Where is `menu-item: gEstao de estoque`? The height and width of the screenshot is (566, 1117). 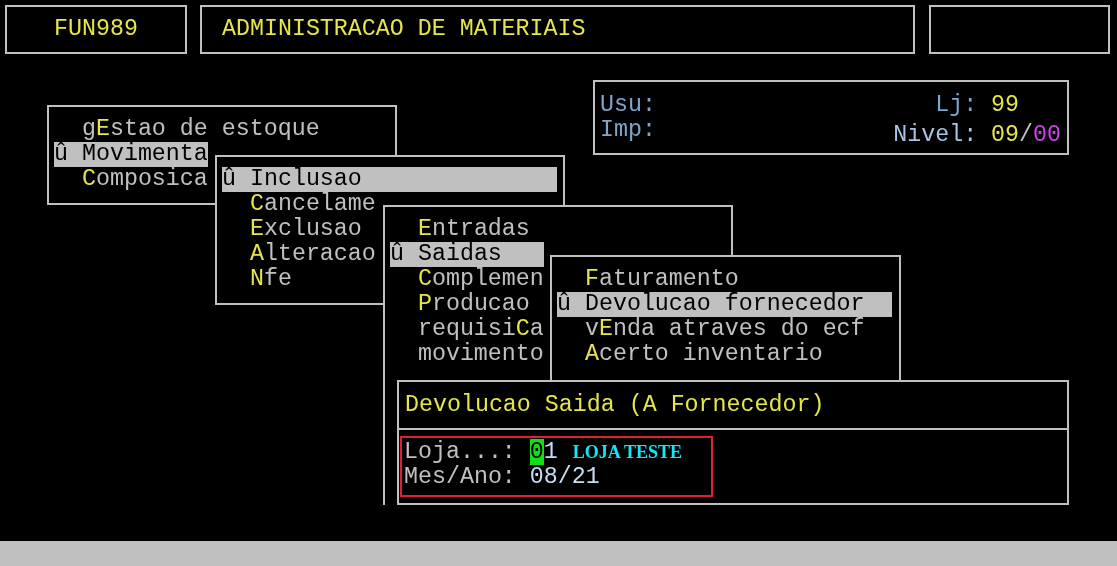
menu-item: gEstao de estoque is located at coordinates (187, 129).